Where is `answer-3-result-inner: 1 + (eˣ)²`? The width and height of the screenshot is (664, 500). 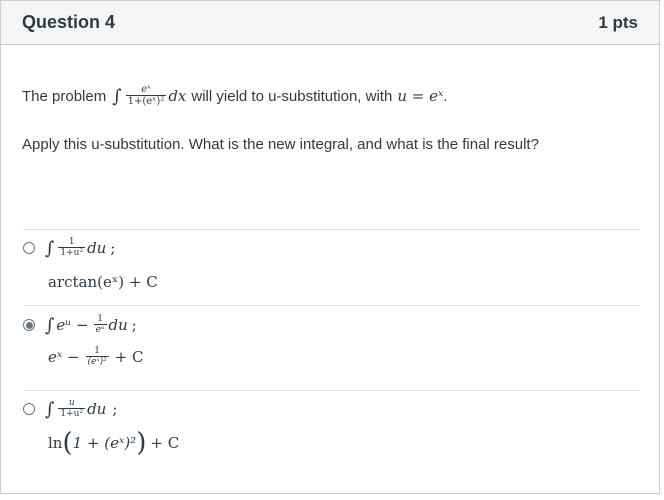 answer-3-result-inner: 1 + (eˣ)² is located at coordinates (104, 443).